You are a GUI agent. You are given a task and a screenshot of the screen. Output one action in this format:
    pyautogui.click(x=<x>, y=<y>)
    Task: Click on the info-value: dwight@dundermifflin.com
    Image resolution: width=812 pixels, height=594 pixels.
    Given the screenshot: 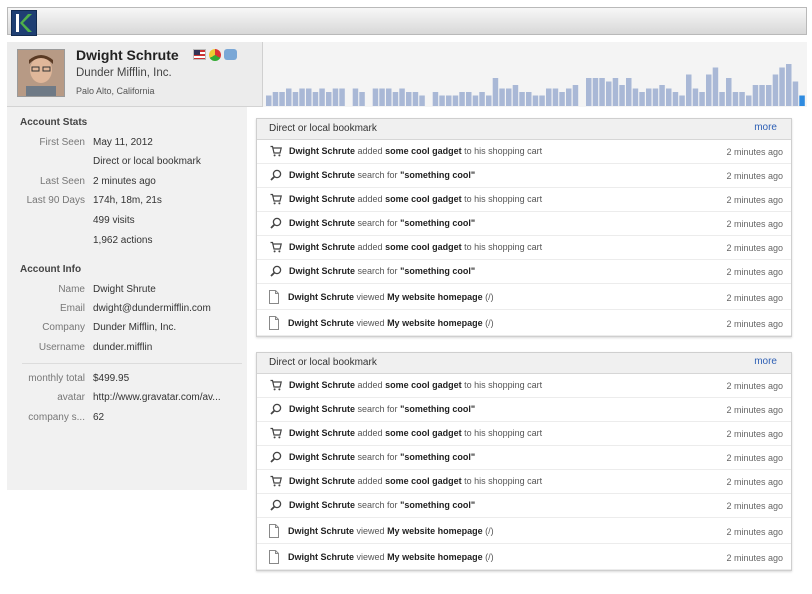 What is the action you would take?
    pyautogui.click(x=152, y=308)
    